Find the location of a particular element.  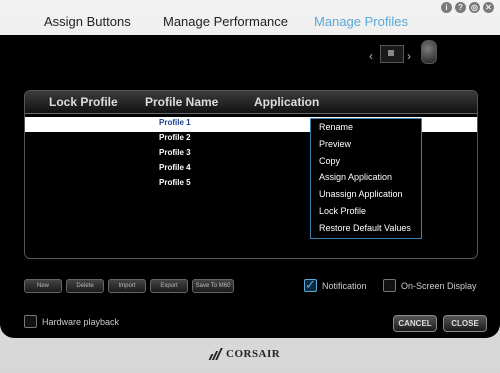

prev-device-arrow-icon: ‹ is located at coordinates (371, 56).